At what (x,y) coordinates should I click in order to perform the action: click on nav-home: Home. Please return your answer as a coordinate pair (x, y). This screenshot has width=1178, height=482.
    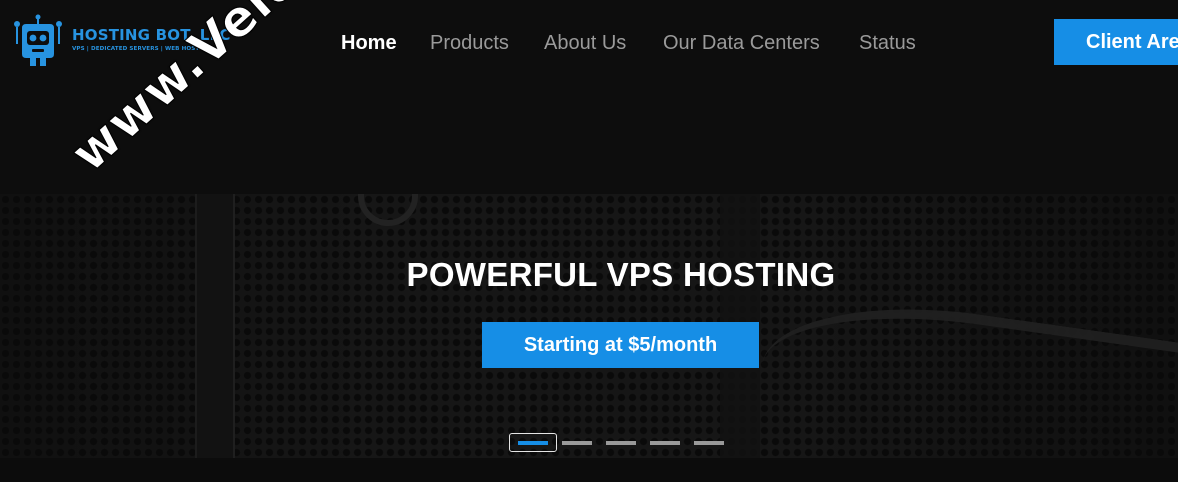
    Looking at the image, I should click on (369, 43).